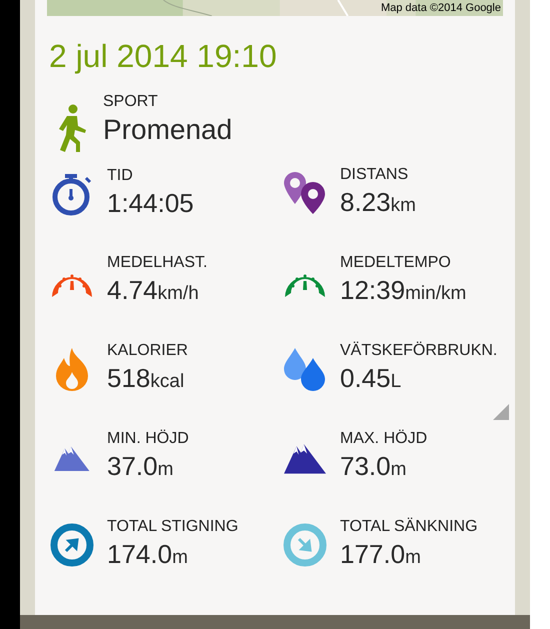 The width and height of the screenshot is (550, 629). I want to click on sport-value: Promenad, so click(167, 130).